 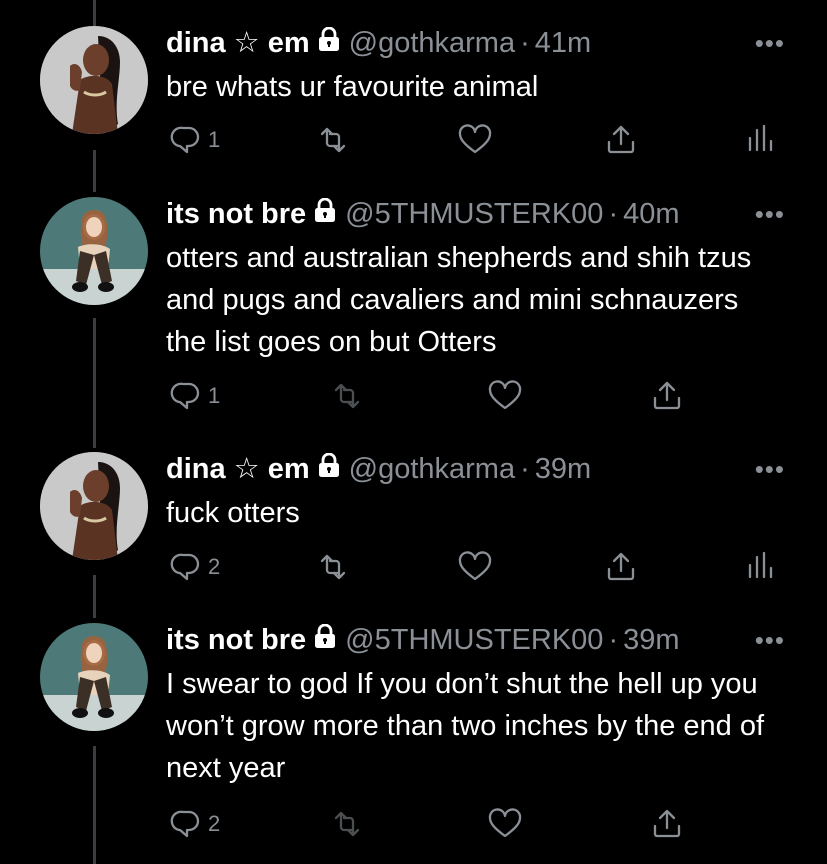 I want to click on tweet-header: dina ☆ em @gothkarma · 39m, so click(x=378, y=469).